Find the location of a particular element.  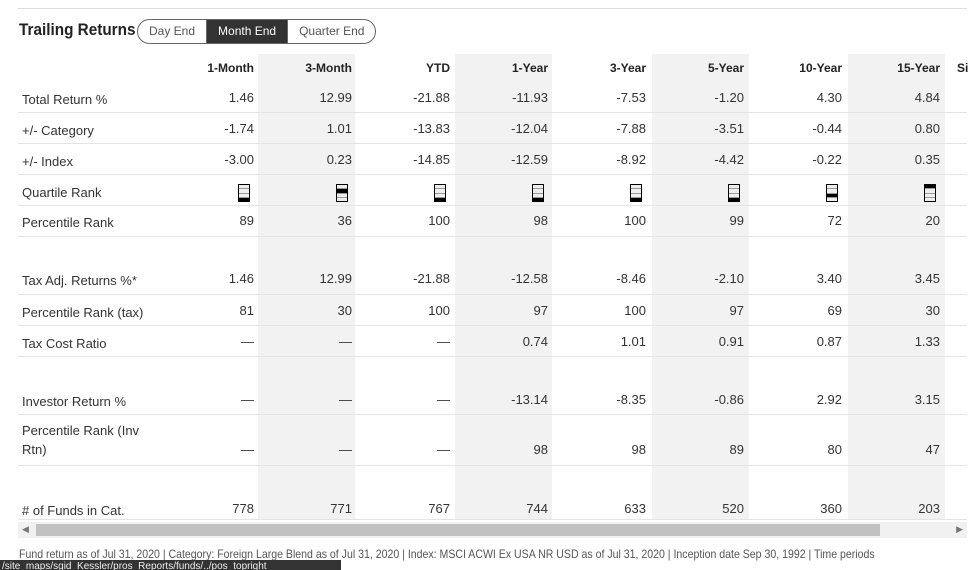

table-cell: -4.42 is located at coordinates (729, 159).